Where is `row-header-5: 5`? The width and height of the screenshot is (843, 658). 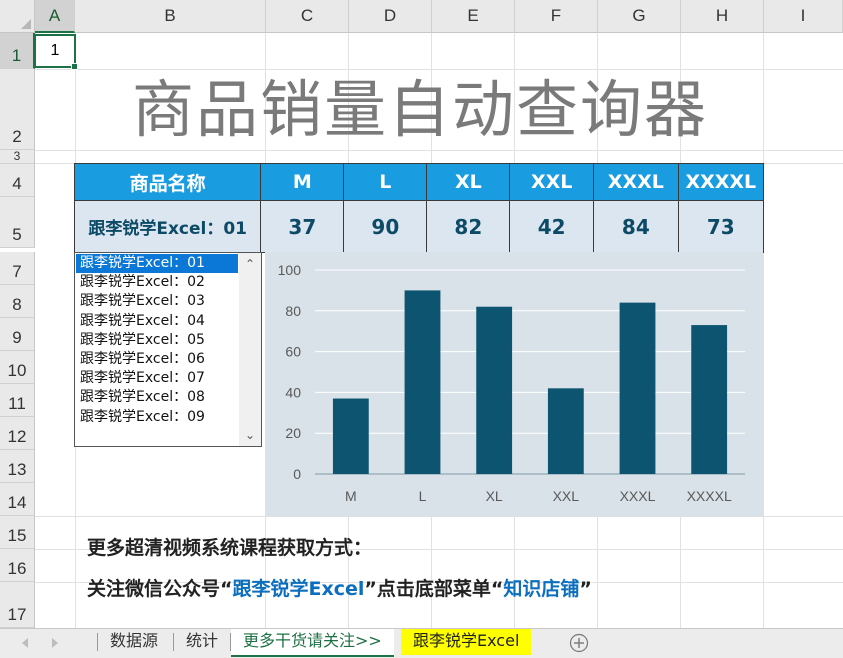
row-header-5: 5 is located at coordinates (17, 222).